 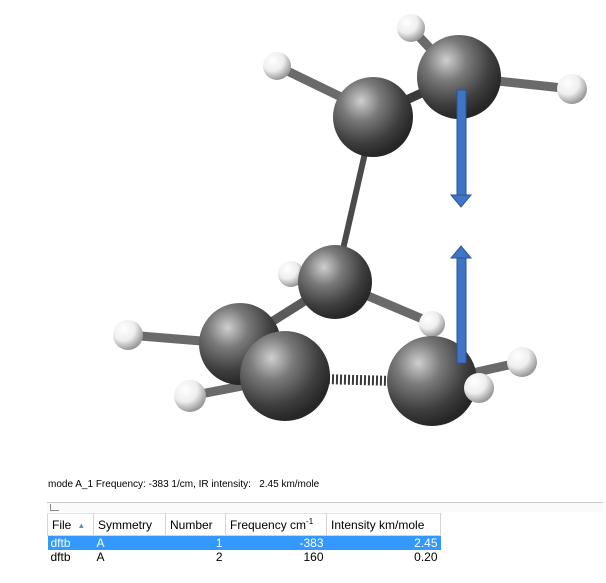 I want to click on column-header-file: File ▲, so click(x=70, y=524).